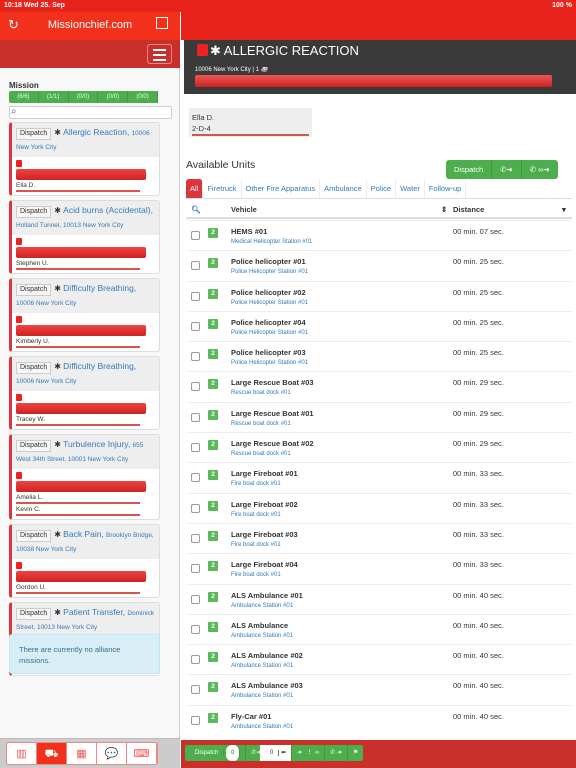 The image size is (576, 768). Describe the element at coordinates (196, 209) in the screenshot. I see `search-icon: 🔍︎` at that location.